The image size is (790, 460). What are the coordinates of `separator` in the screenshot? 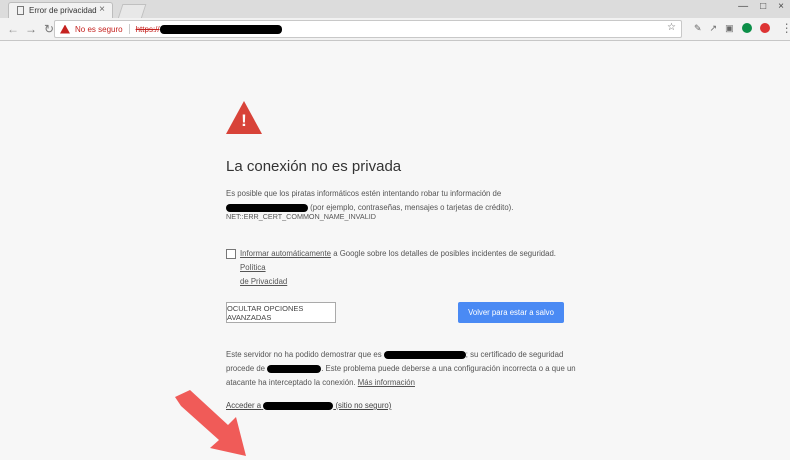 It's located at (129, 29).